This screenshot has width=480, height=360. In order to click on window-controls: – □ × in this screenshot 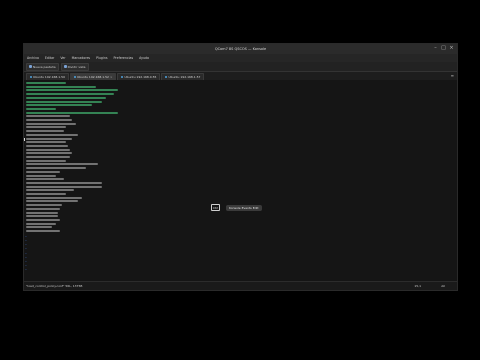, I will do `click(443, 48)`.